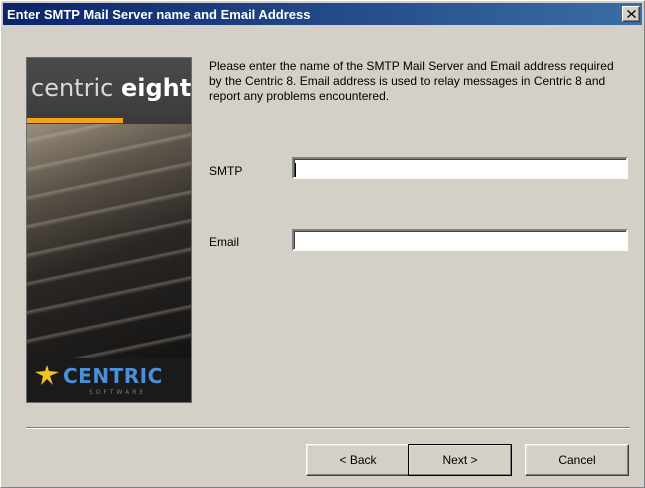  I want to click on email-label: Email, so click(224, 242).